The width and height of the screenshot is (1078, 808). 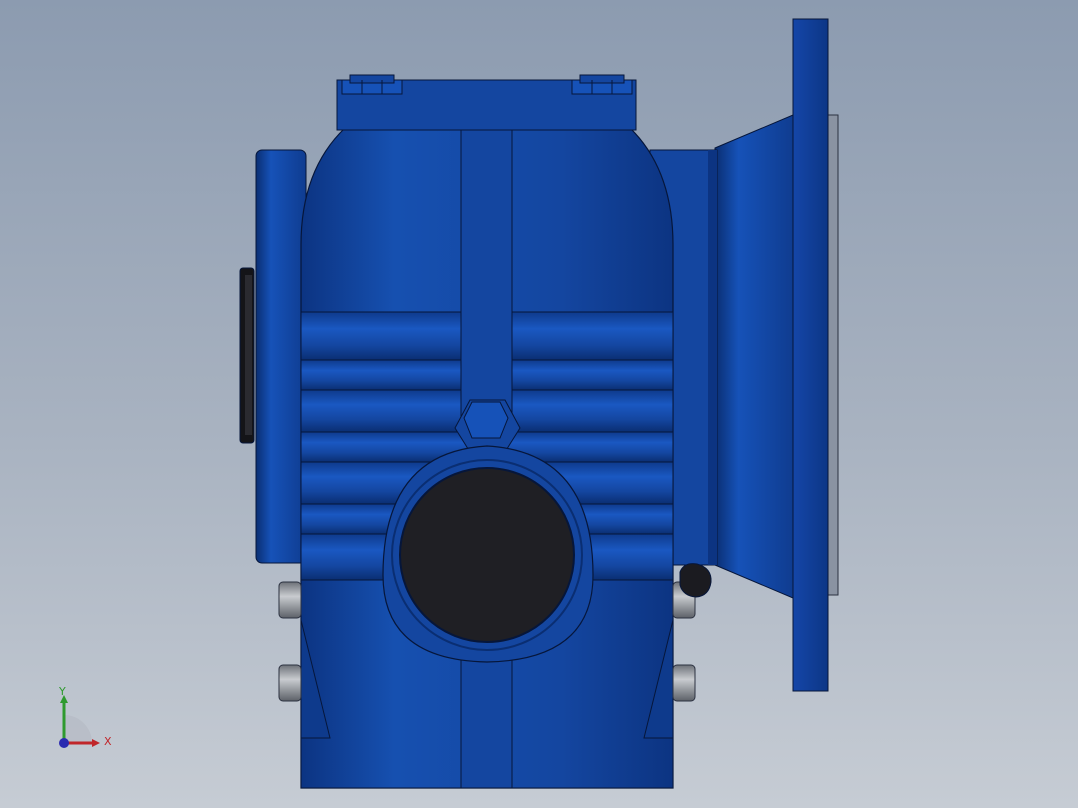 I want to click on top-bolt-right, so click(x=602, y=84).